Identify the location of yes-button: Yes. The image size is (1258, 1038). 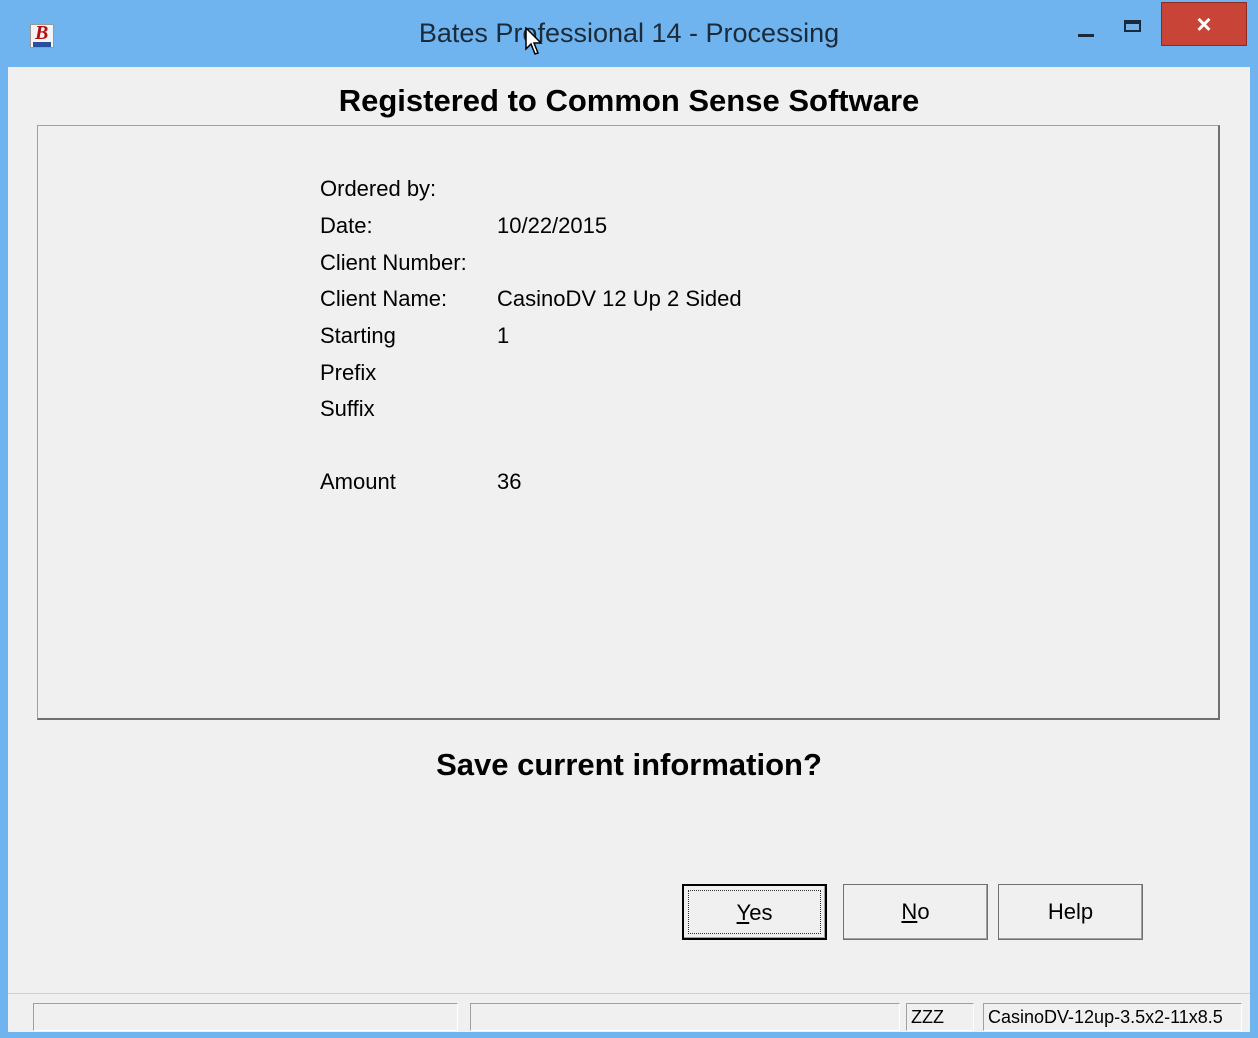
(754, 912).